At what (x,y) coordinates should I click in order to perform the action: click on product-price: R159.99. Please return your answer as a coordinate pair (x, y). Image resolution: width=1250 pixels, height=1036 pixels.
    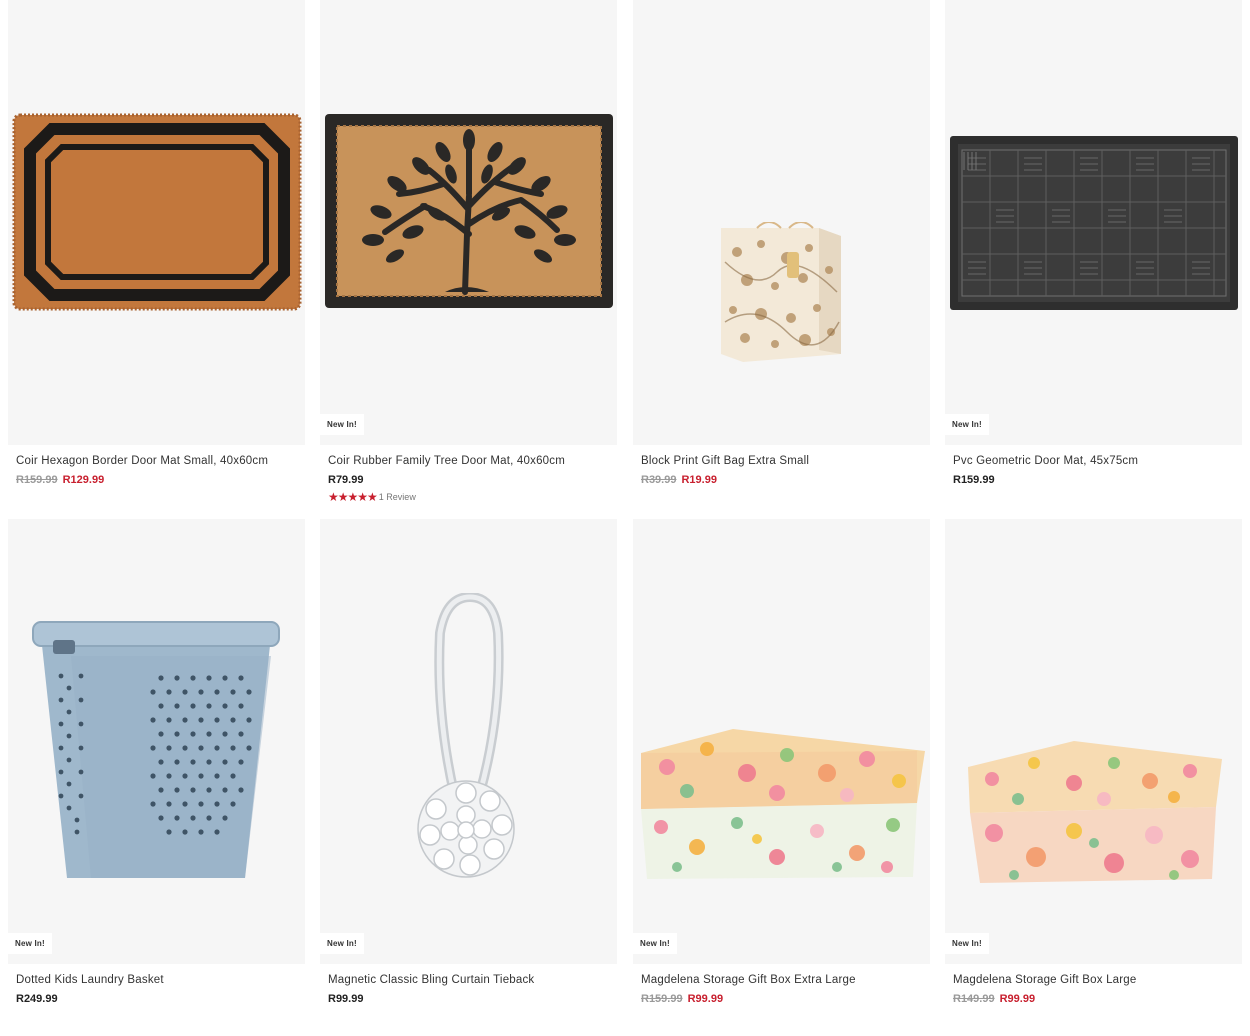
    Looking at the image, I should click on (974, 480).